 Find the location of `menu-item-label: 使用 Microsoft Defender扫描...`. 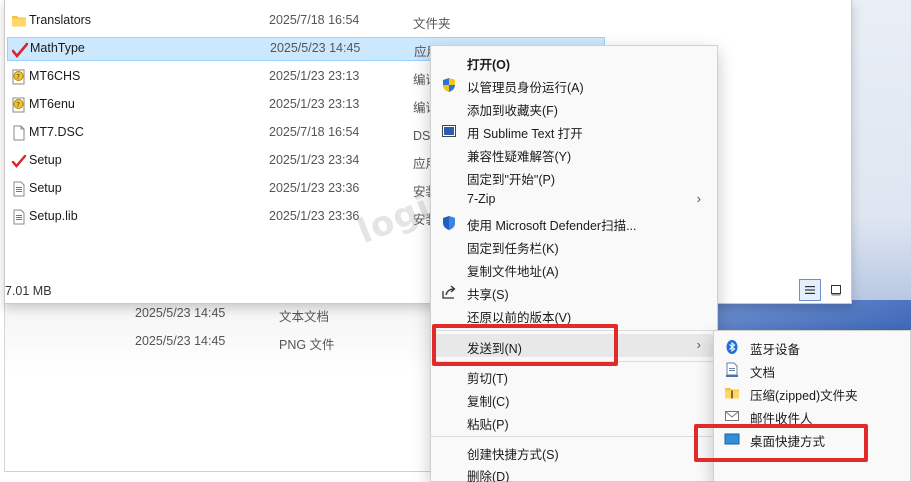

menu-item-label: 使用 Microsoft Defender扫描... is located at coordinates (552, 226).